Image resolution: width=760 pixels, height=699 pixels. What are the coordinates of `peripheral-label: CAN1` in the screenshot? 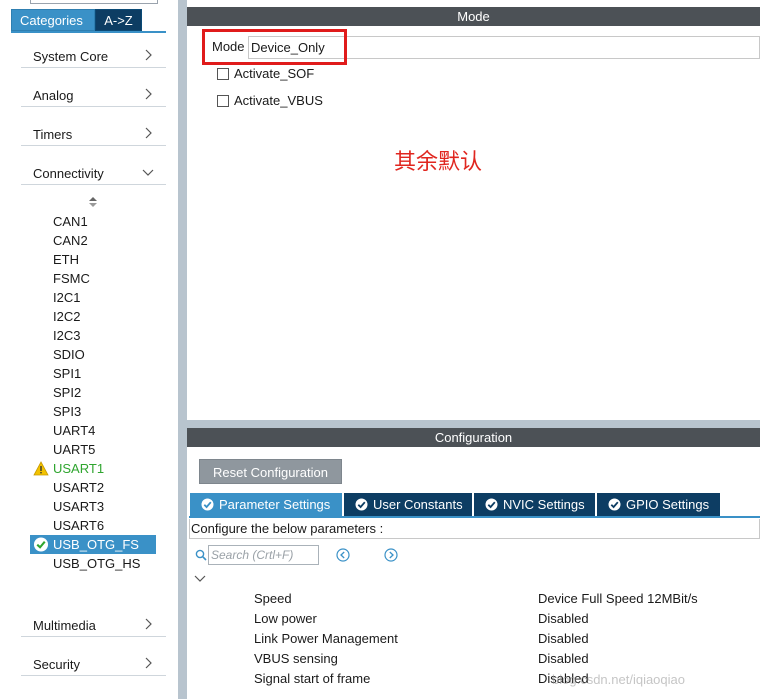 It's located at (70, 221).